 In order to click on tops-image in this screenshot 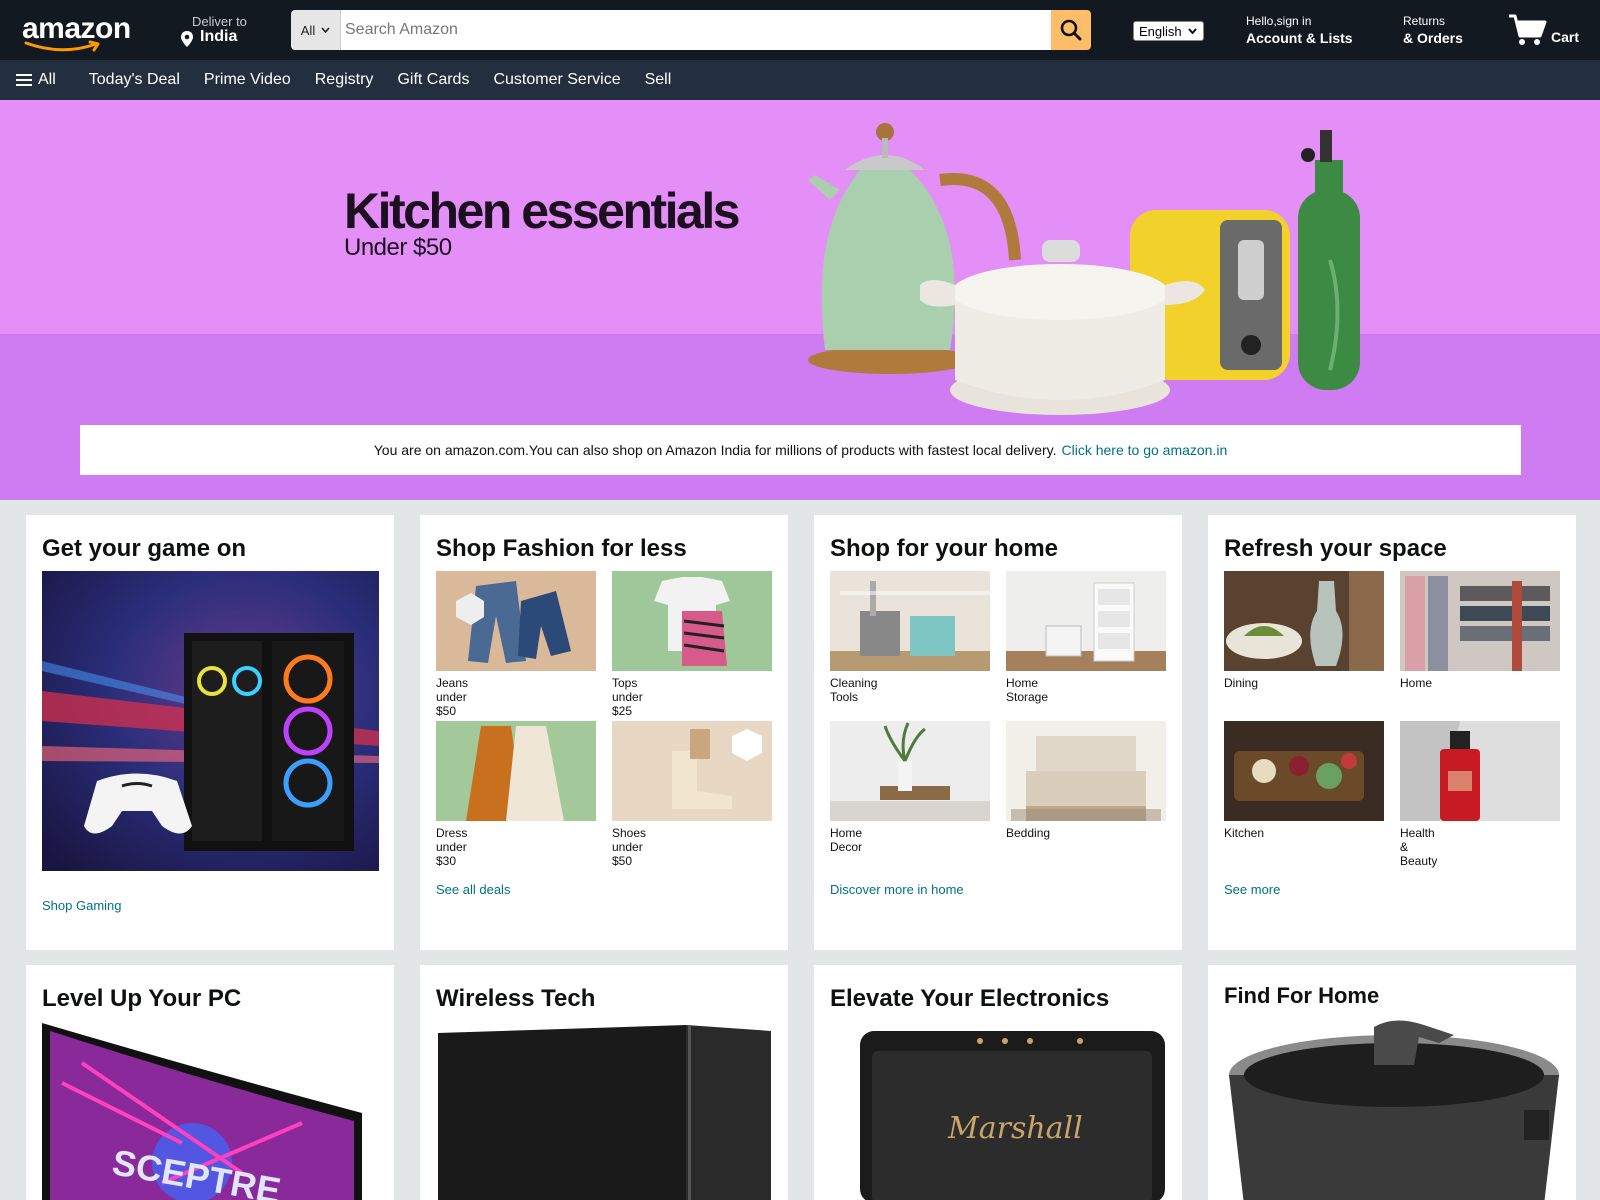, I will do `click(692, 621)`.